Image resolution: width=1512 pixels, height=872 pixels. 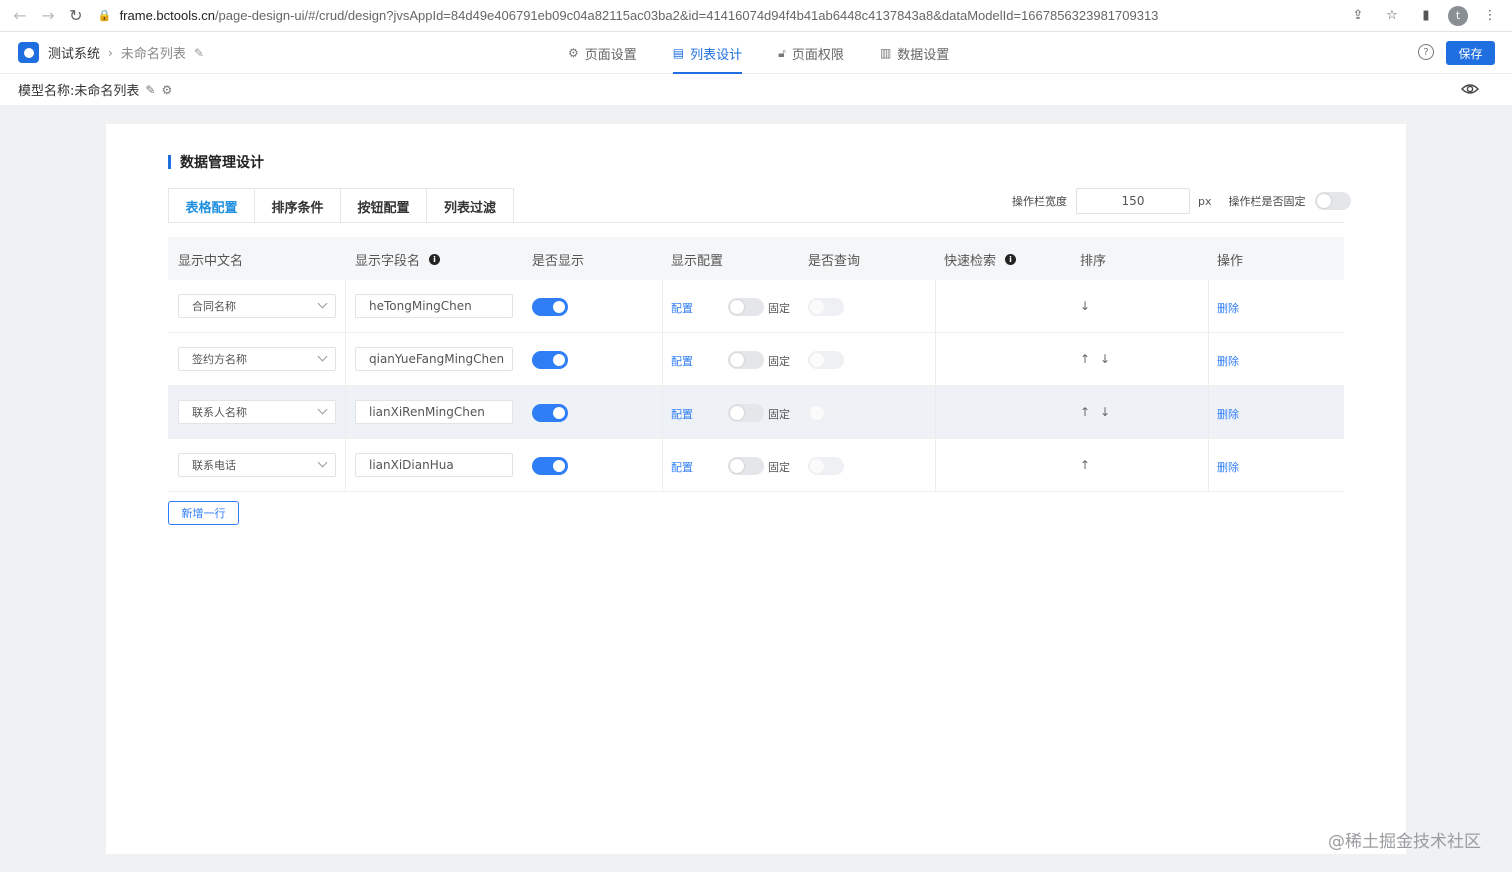 What do you see at coordinates (203, 513) in the screenshot?
I see `add-row-button: 新增一行` at bounding box center [203, 513].